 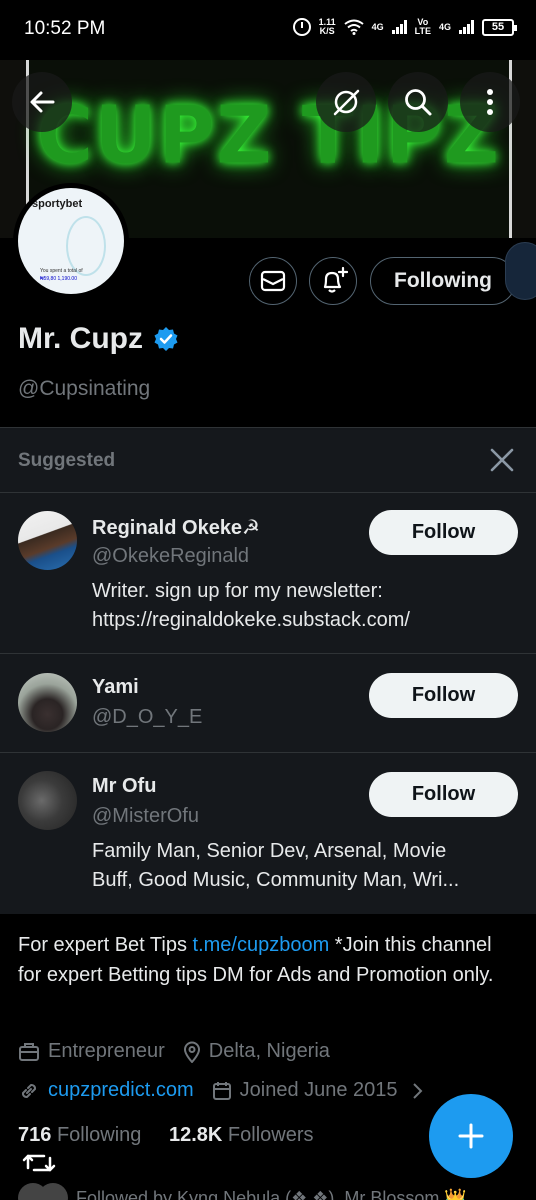 What do you see at coordinates (269, 851) in the screenshot?
I see `bio-line: Family Man, Senior Dev, Arsenal, Movie` at bounding box center [269, 851].